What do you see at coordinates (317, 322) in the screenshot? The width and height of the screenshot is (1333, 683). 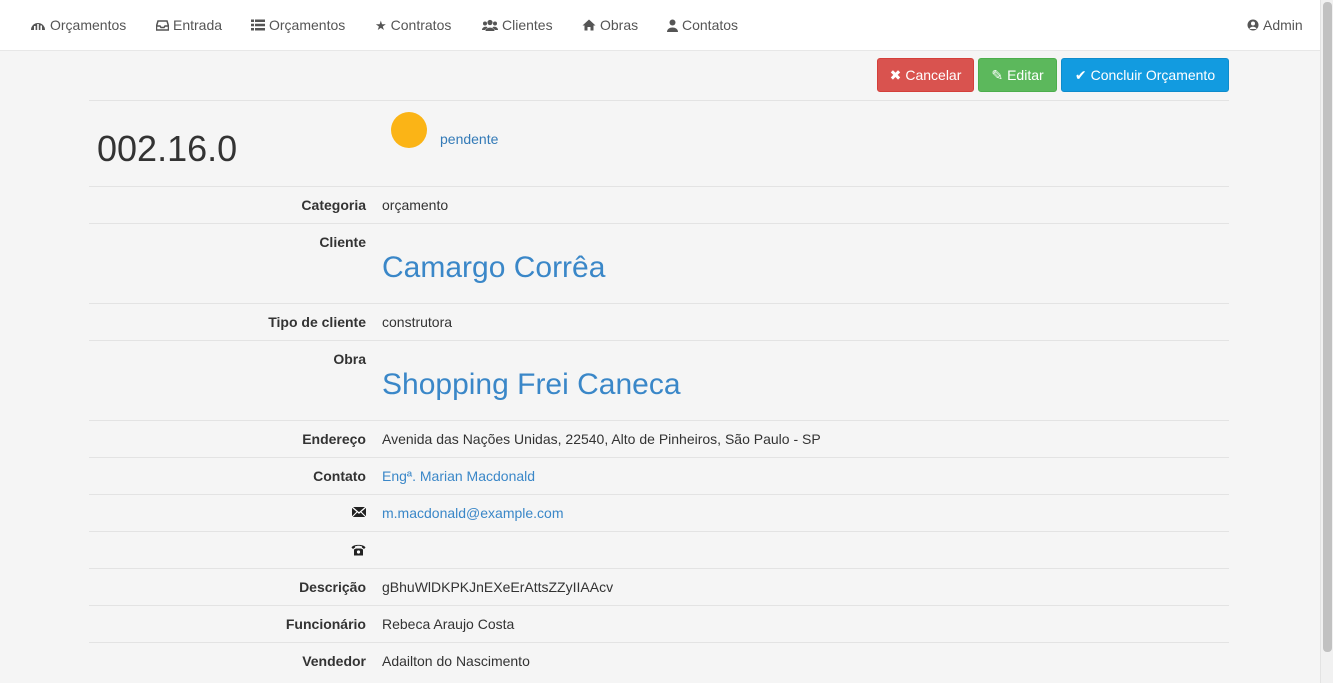 I see `label-tipo-cliente: Tipo de cliente` at bounding box center [317, 322].